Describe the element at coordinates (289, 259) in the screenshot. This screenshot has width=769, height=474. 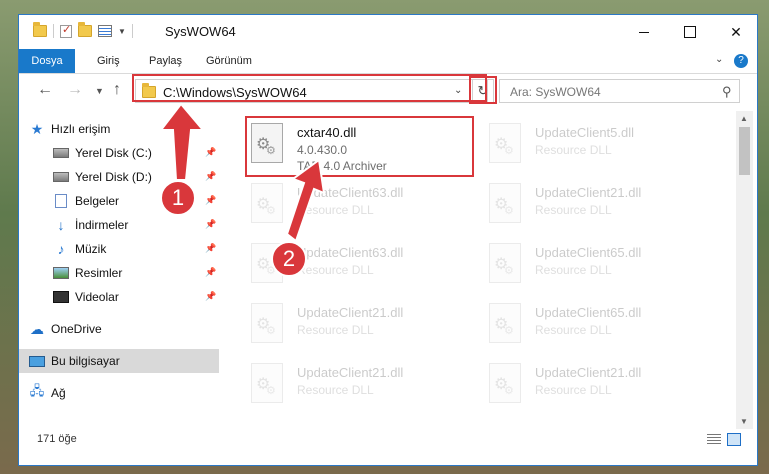
I see `step-badge-2: 2` at that location.